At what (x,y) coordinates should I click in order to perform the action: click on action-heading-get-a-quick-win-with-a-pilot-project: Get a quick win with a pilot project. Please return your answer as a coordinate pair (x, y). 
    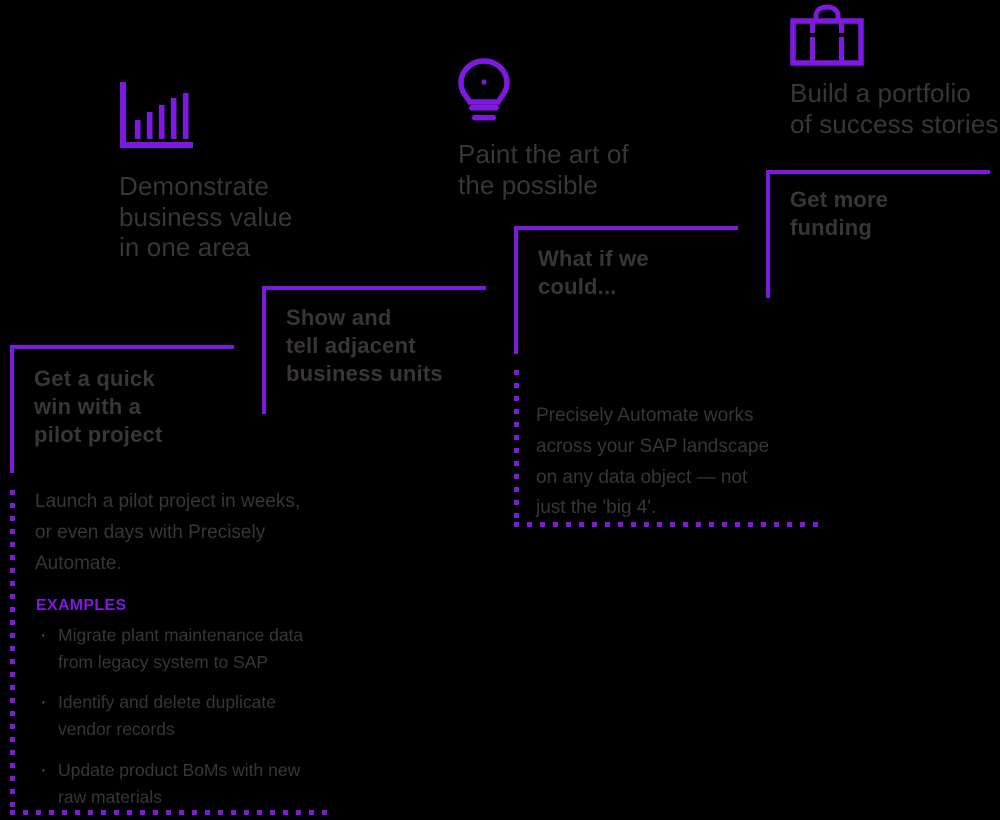
    Looking at the image, I should click on (98, 407).